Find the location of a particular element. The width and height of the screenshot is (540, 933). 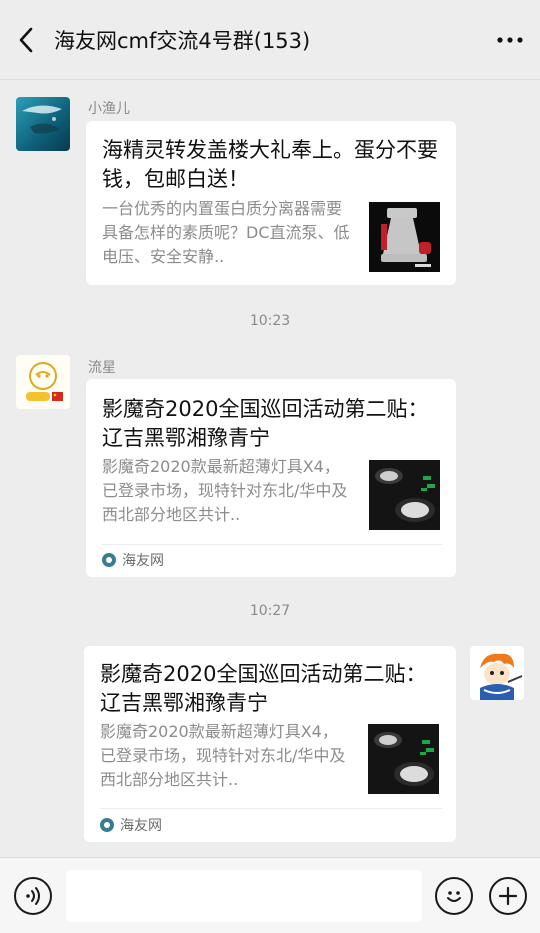

chevron-left-icon is located at coordinates (26, 39).